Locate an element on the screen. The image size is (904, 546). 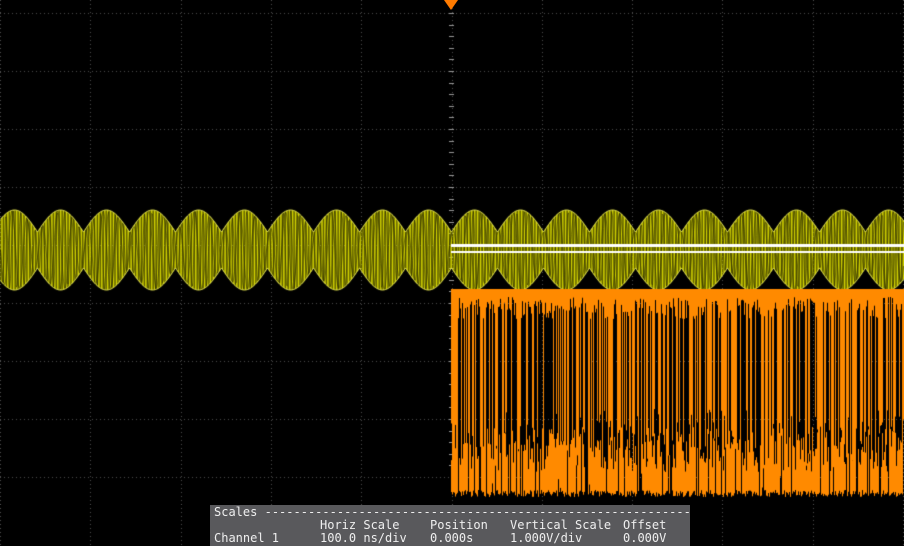
scales-header-offset: Offset is located at coordinates (645, 525).